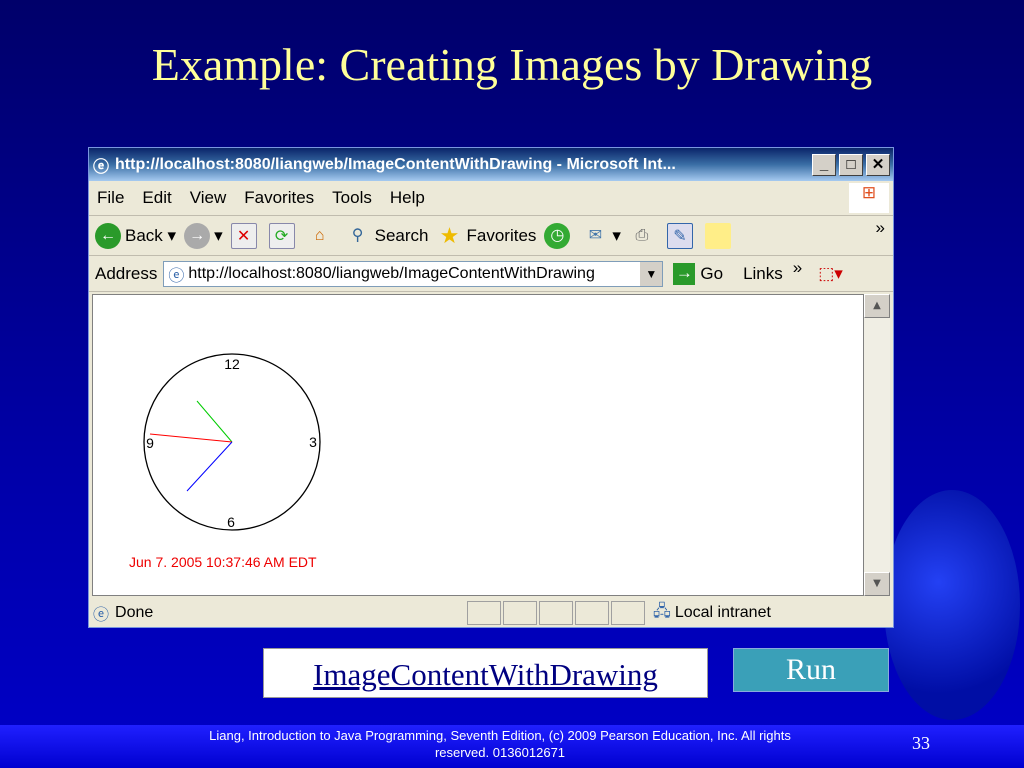 The width and height of the screenshot is (1024, 768). What do you see at coordinates (485, 673) in the screenshot?
I see `example-link: ImageContentWithDrawing` at bounding box center [485, 673].